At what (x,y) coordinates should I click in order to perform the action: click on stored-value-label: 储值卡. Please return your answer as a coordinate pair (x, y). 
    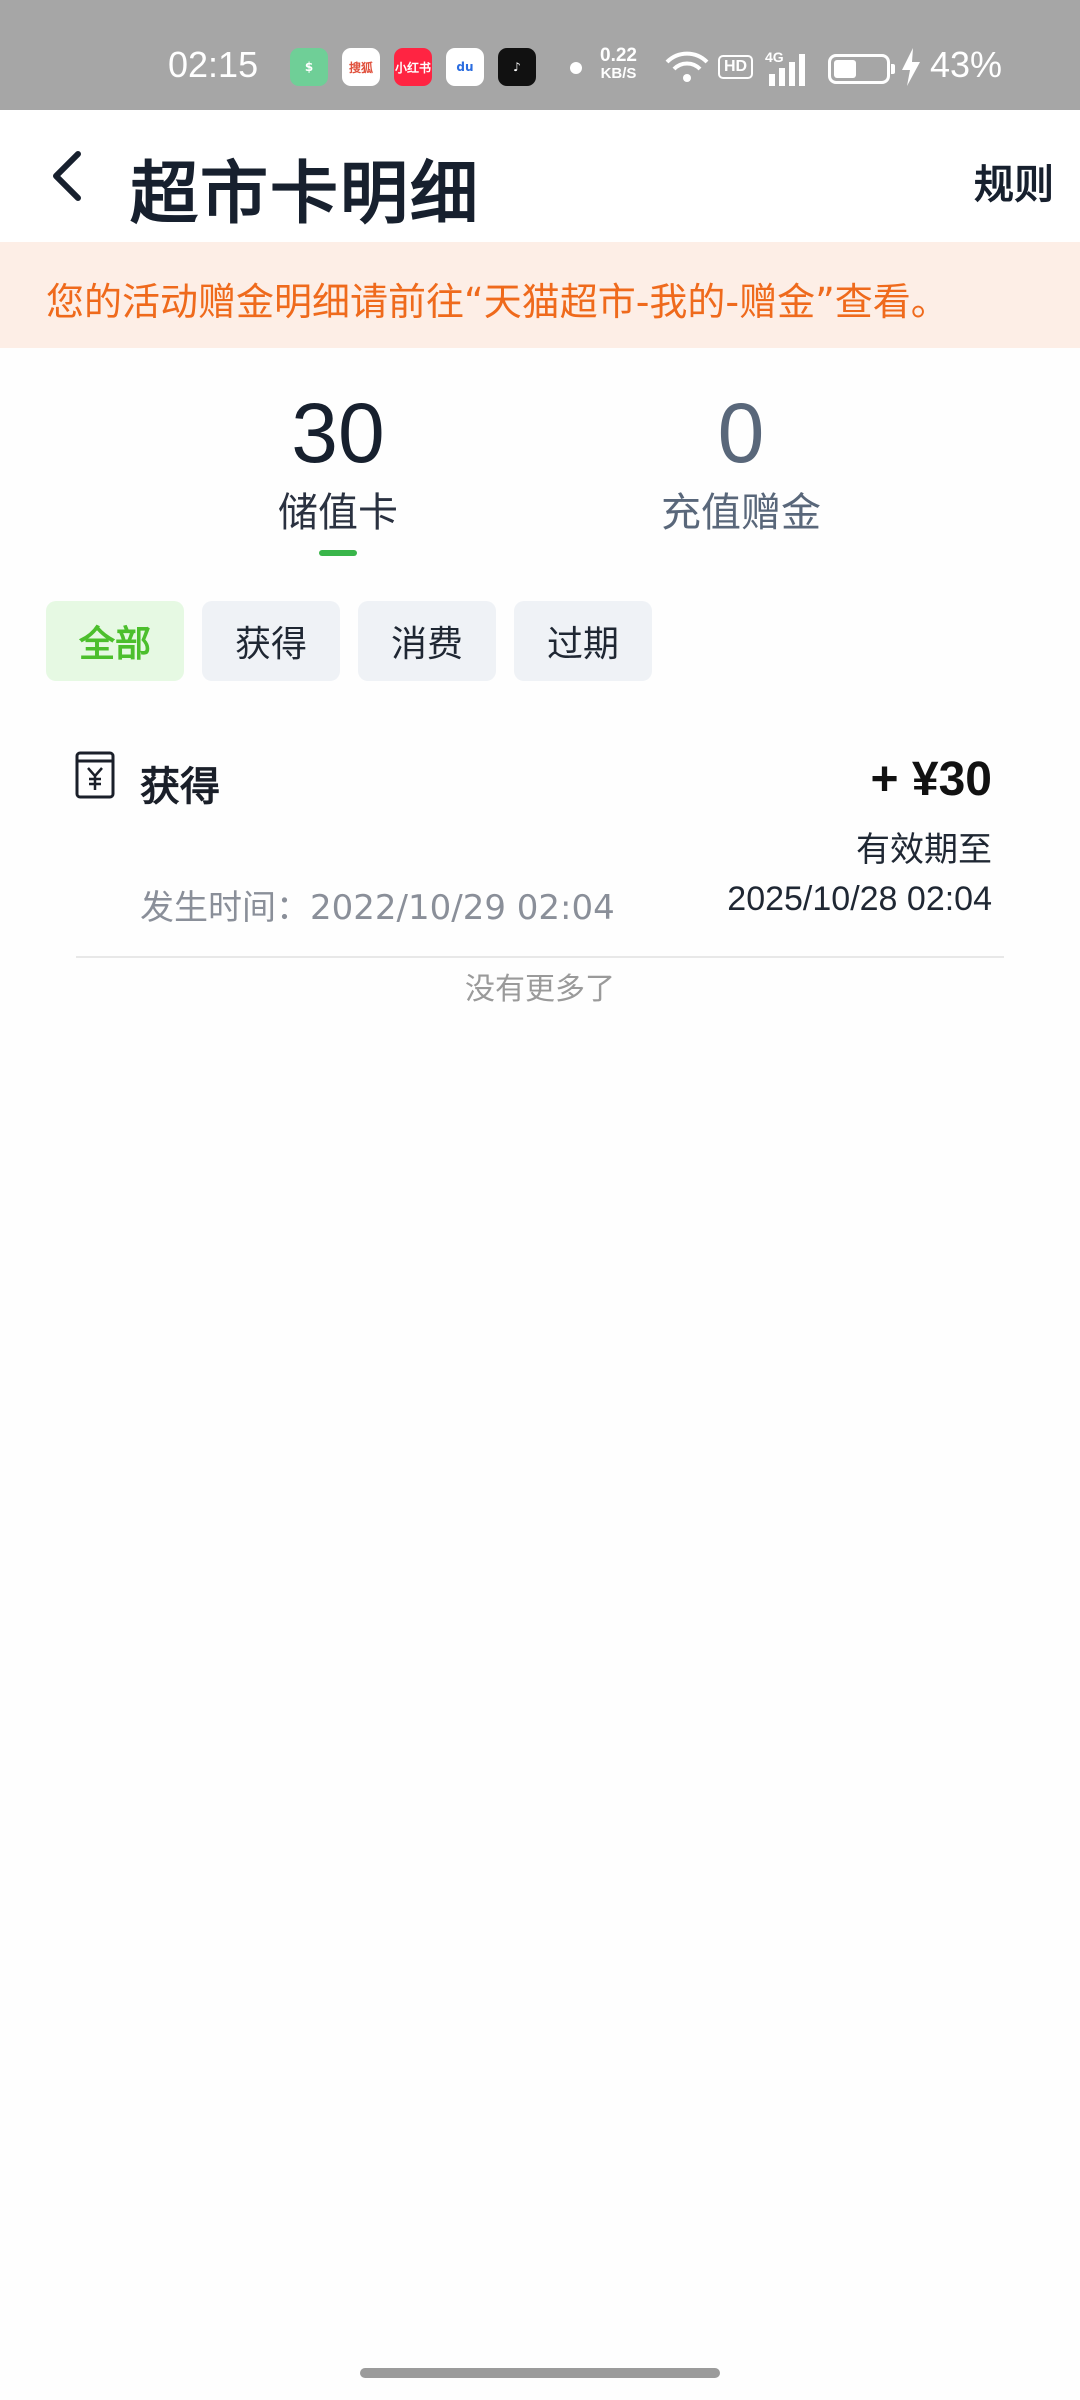
    Looking at the image, I should click on (338, 513).